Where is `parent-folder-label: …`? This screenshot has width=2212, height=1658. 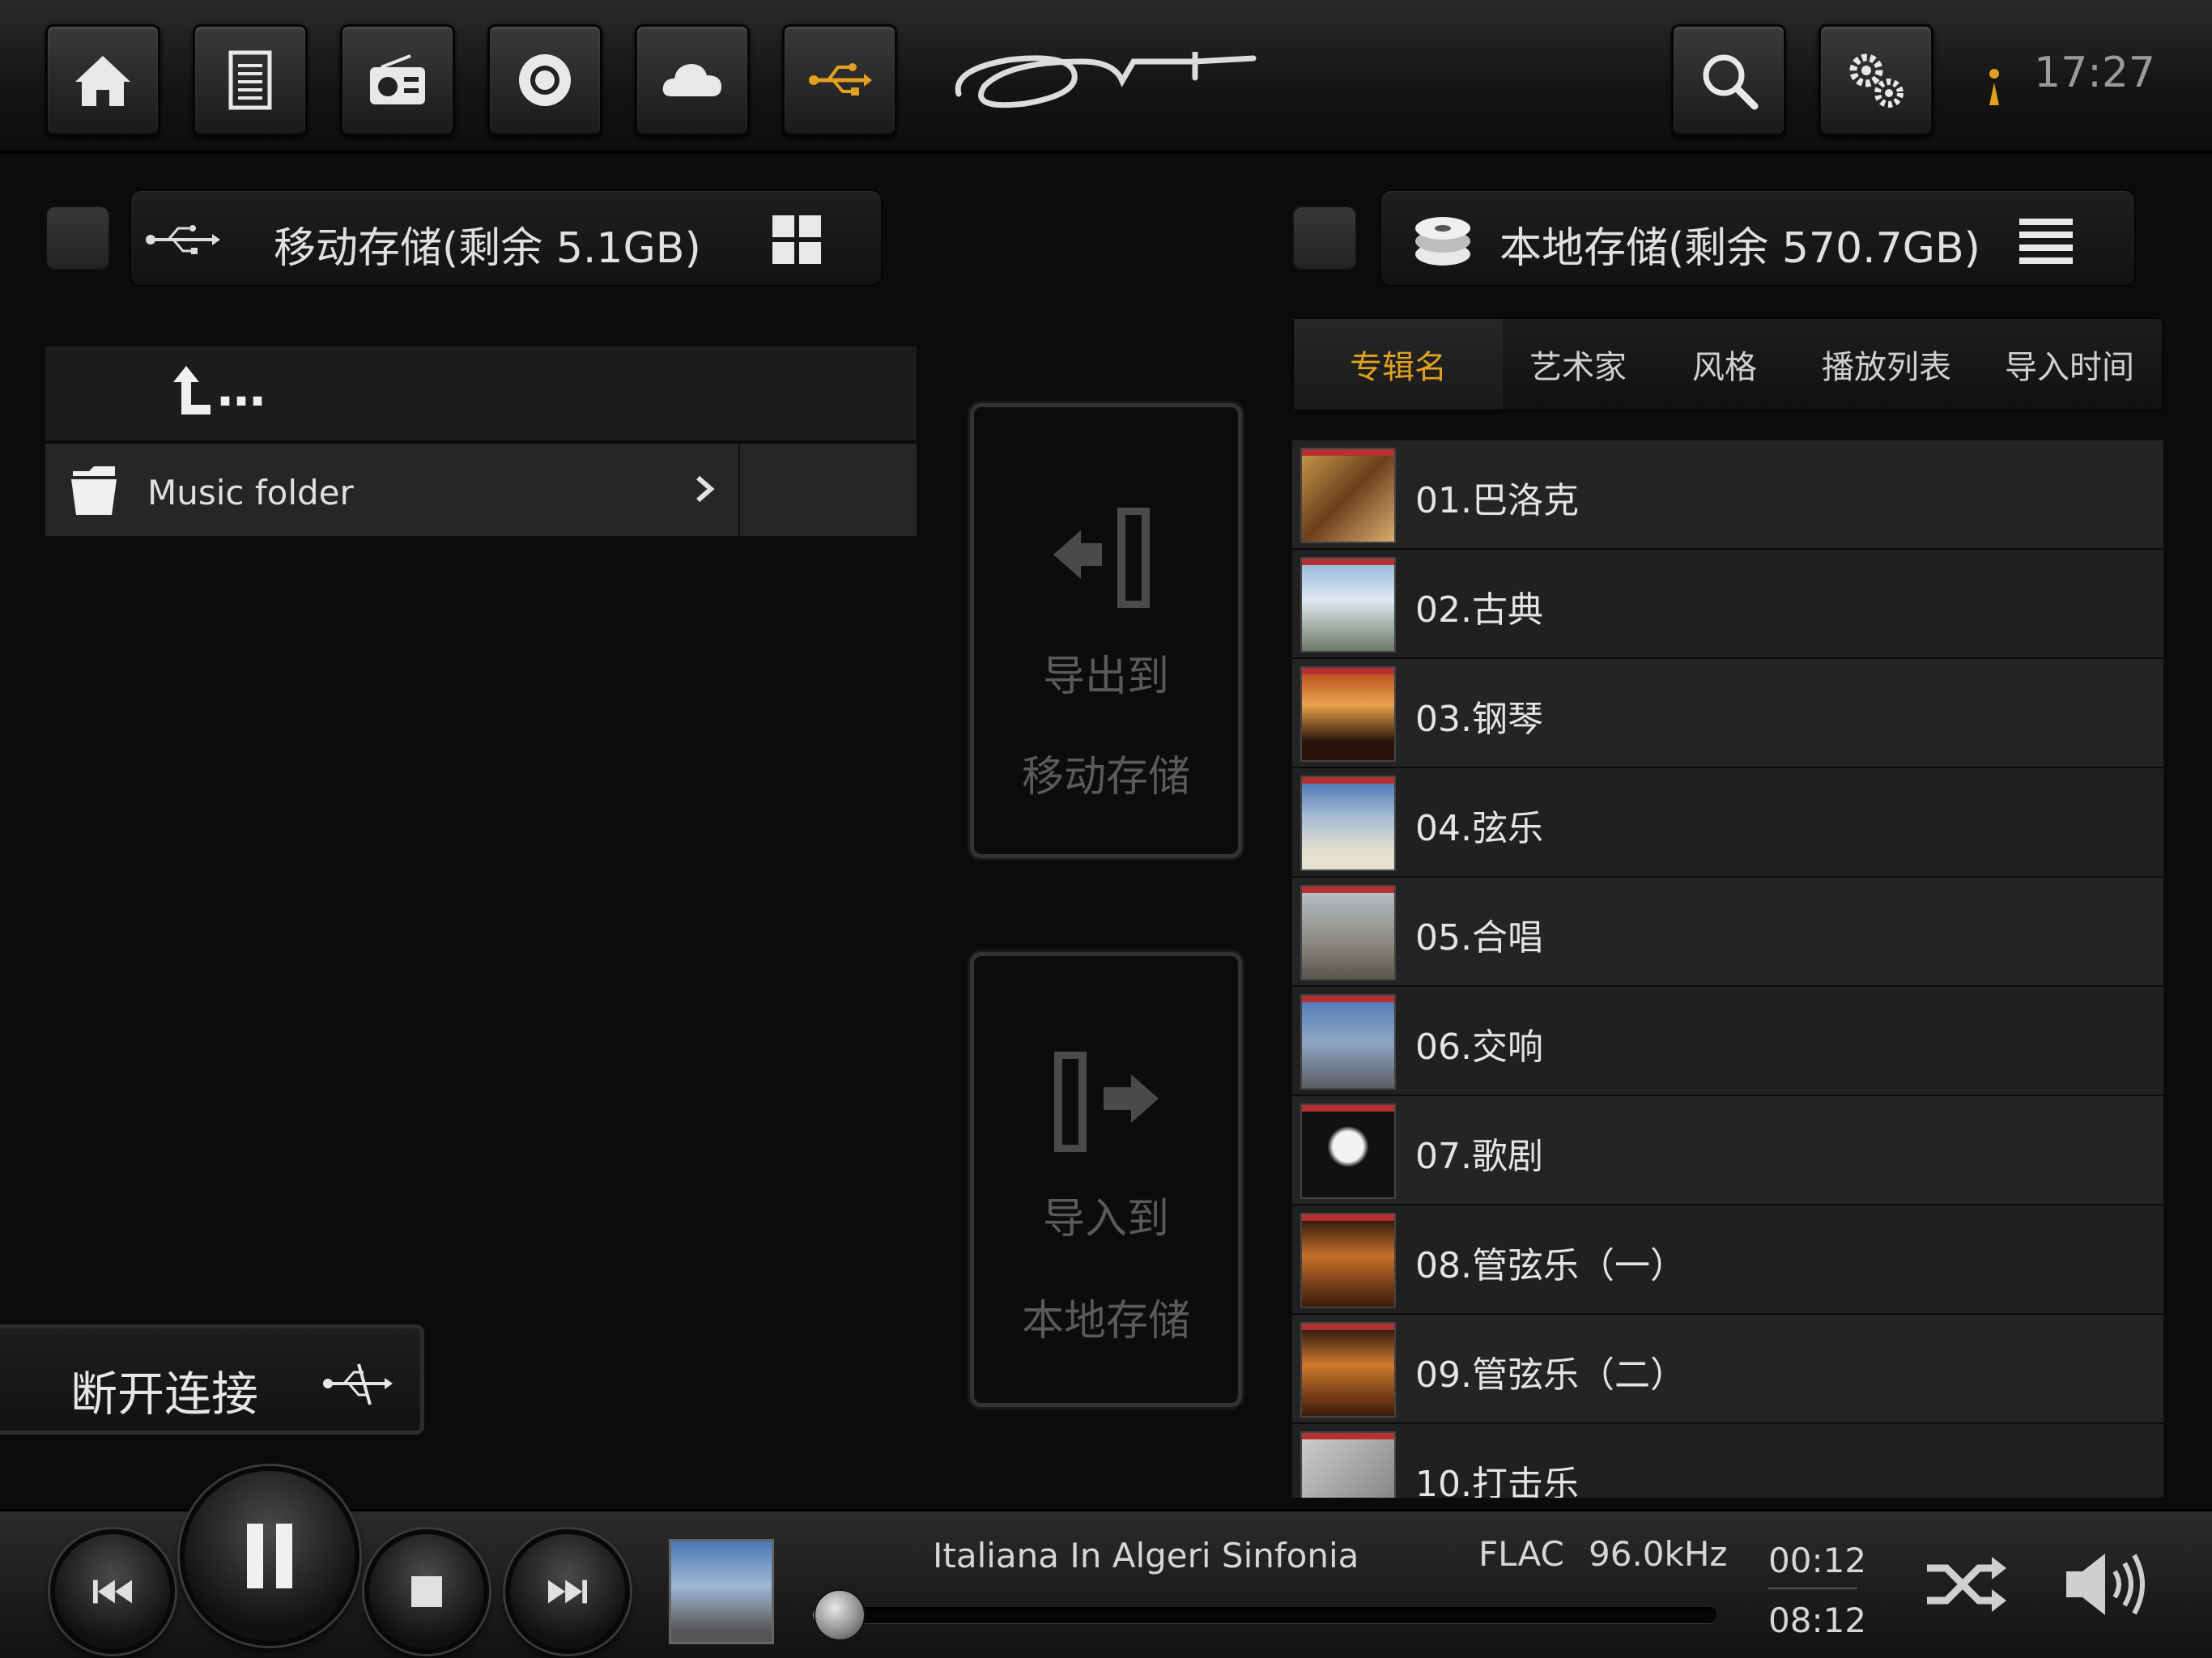
parent-folder-label: … is located at coordinates (242, 389).